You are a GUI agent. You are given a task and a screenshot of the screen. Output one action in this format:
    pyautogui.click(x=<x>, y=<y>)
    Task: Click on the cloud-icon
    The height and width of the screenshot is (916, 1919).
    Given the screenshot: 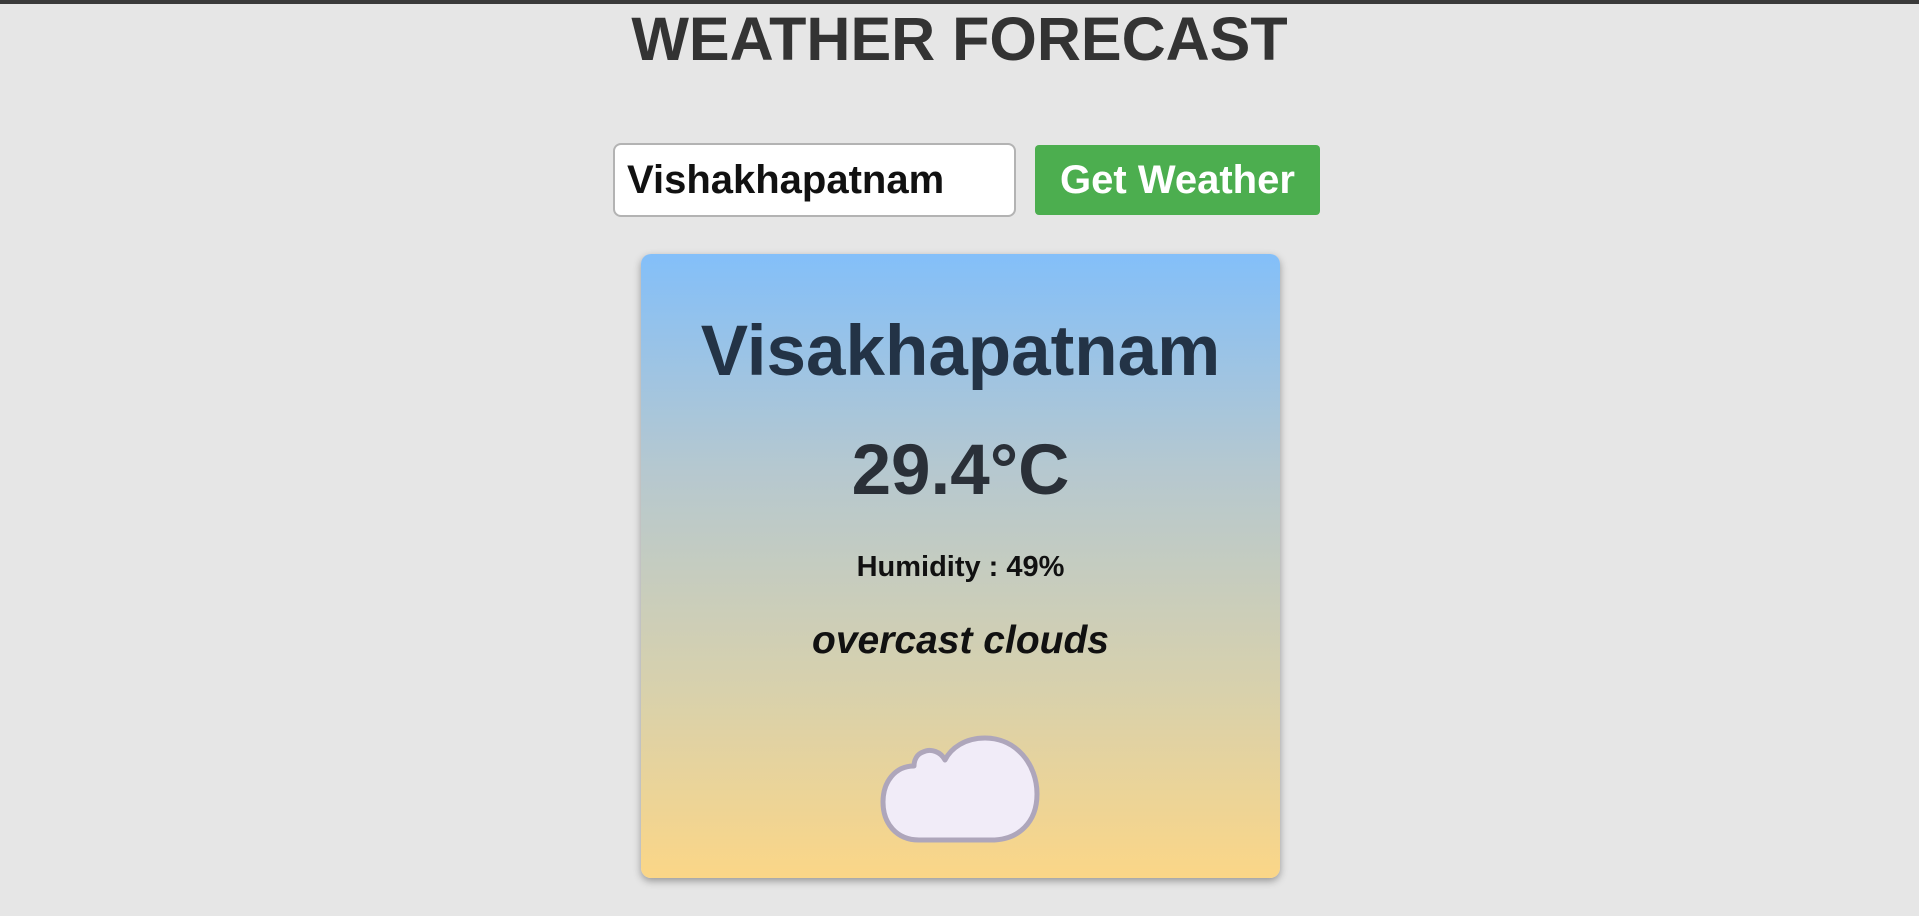 What is the action you would take?
    pyautogui.click(x=960, y=789)
    